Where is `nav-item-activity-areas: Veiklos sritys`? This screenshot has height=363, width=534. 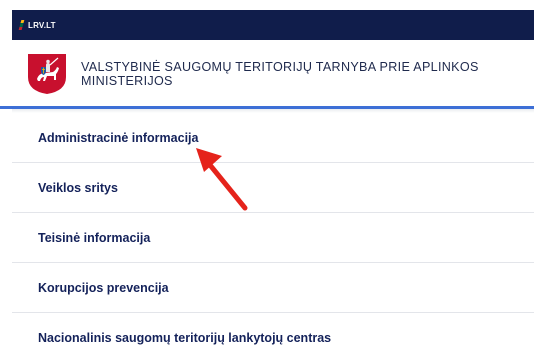 nav-item-activity-areas: Veiklos sritys is located at coordinates (273, 188).